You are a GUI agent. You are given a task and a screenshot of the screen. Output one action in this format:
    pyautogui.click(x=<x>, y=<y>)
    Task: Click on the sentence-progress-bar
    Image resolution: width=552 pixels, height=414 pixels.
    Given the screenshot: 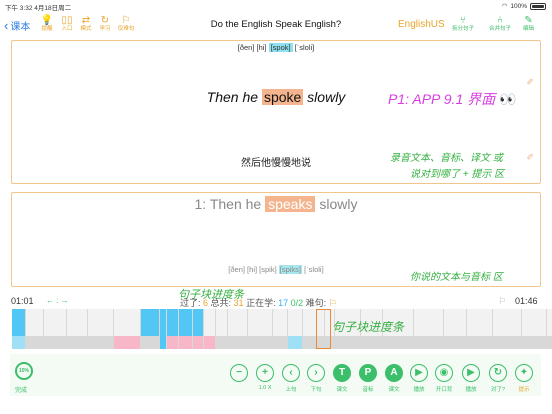 What is the action you would take?
    pyautogui.click(x=282, y=329)
    